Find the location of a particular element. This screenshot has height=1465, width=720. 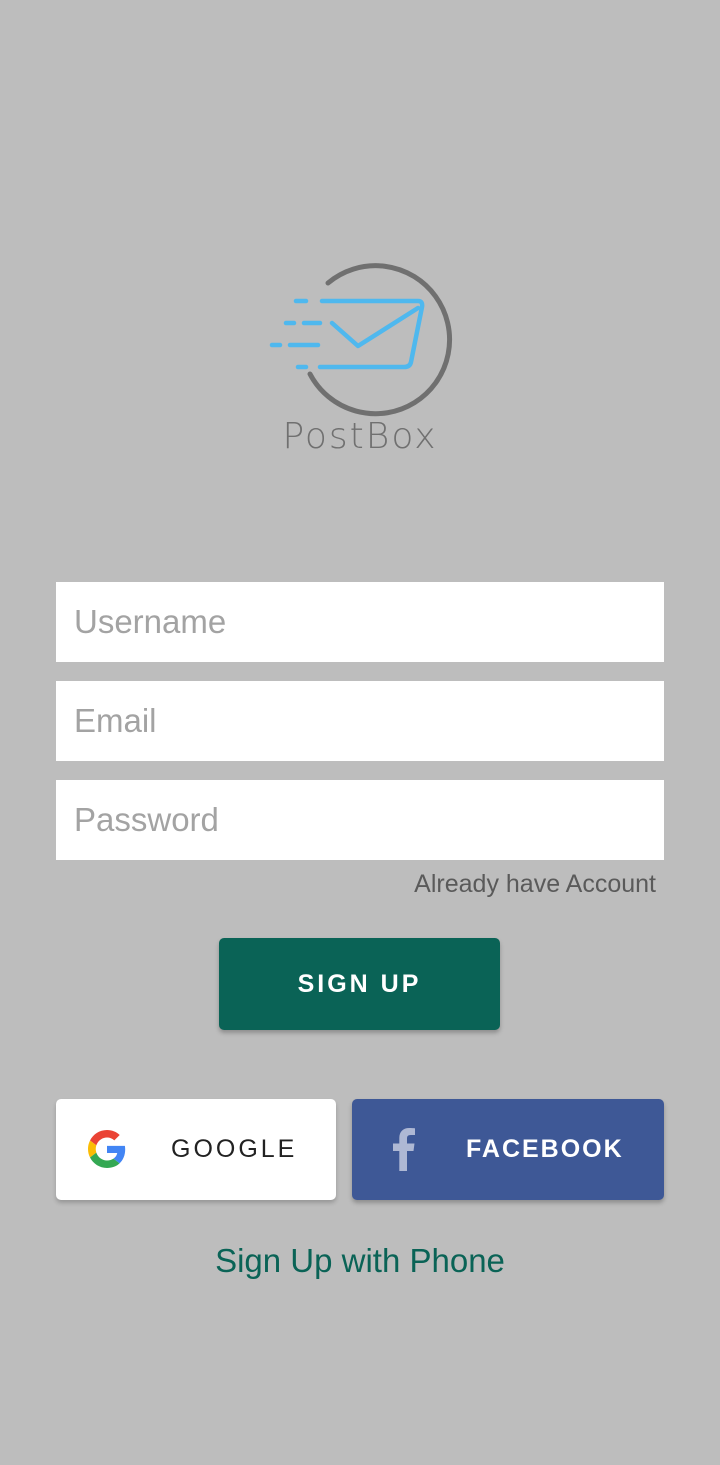

postbox-logo-icon is located at coordinates (360, 340).